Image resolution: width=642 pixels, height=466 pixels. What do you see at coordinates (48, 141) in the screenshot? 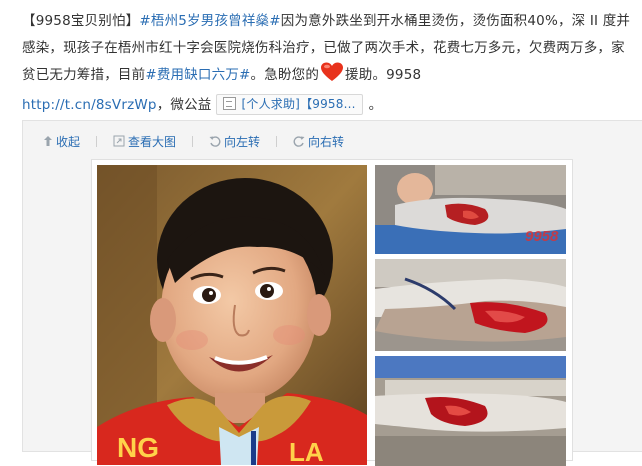
I see `arrow-up-icon` at bounding box center [48, 141].